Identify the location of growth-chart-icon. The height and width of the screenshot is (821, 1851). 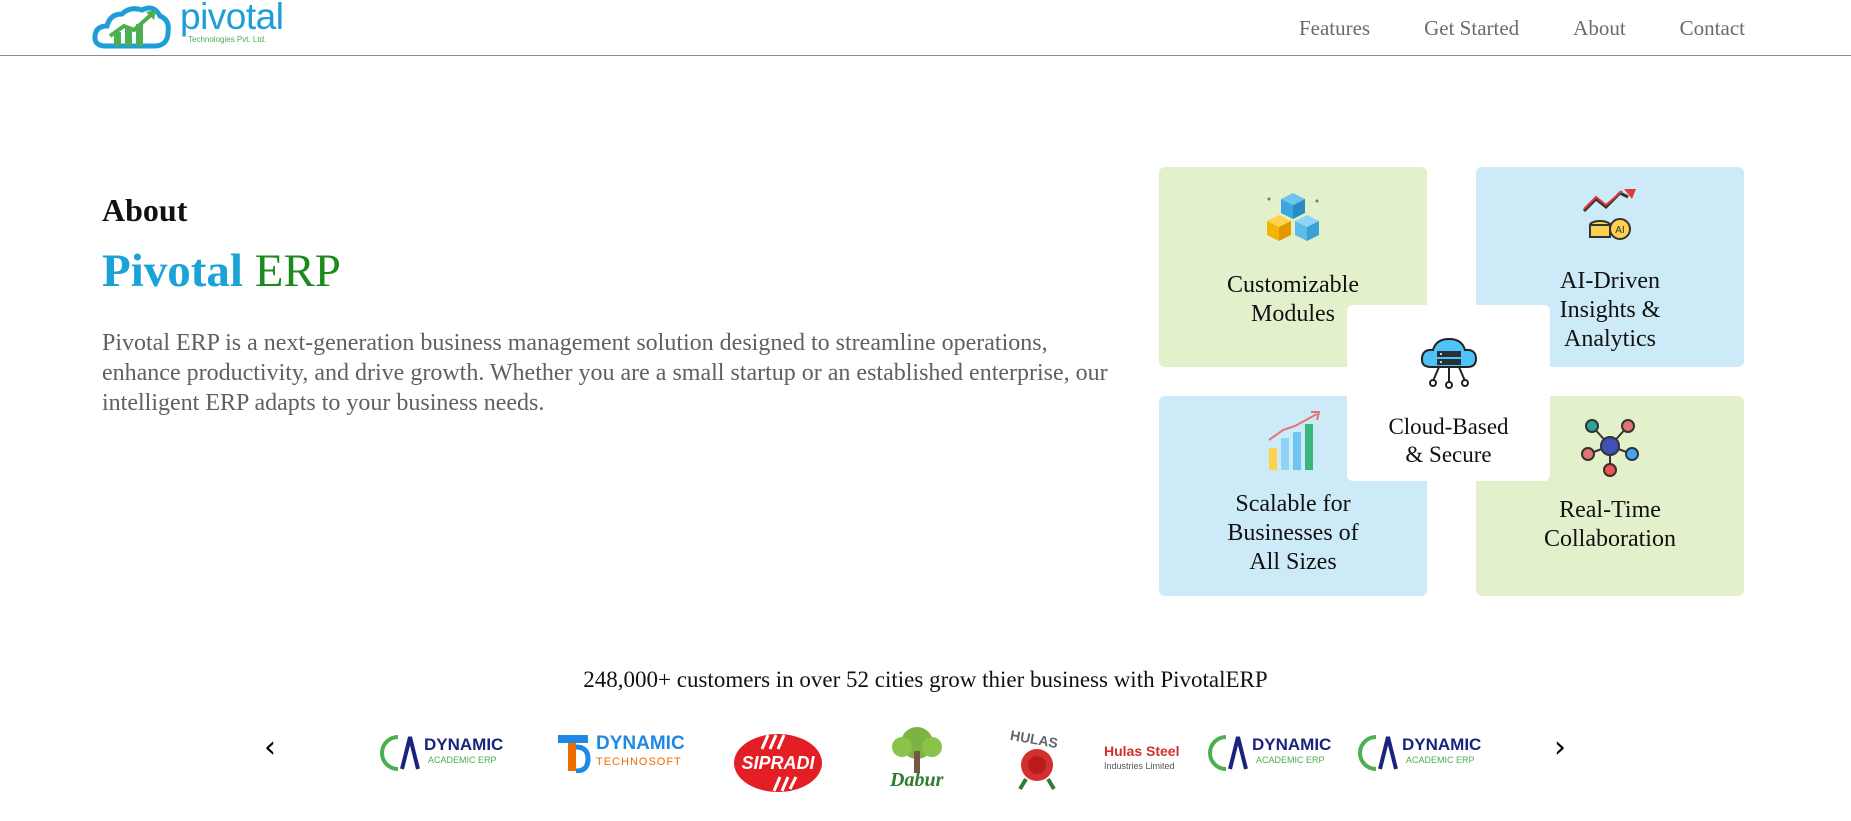
(1294, 440).